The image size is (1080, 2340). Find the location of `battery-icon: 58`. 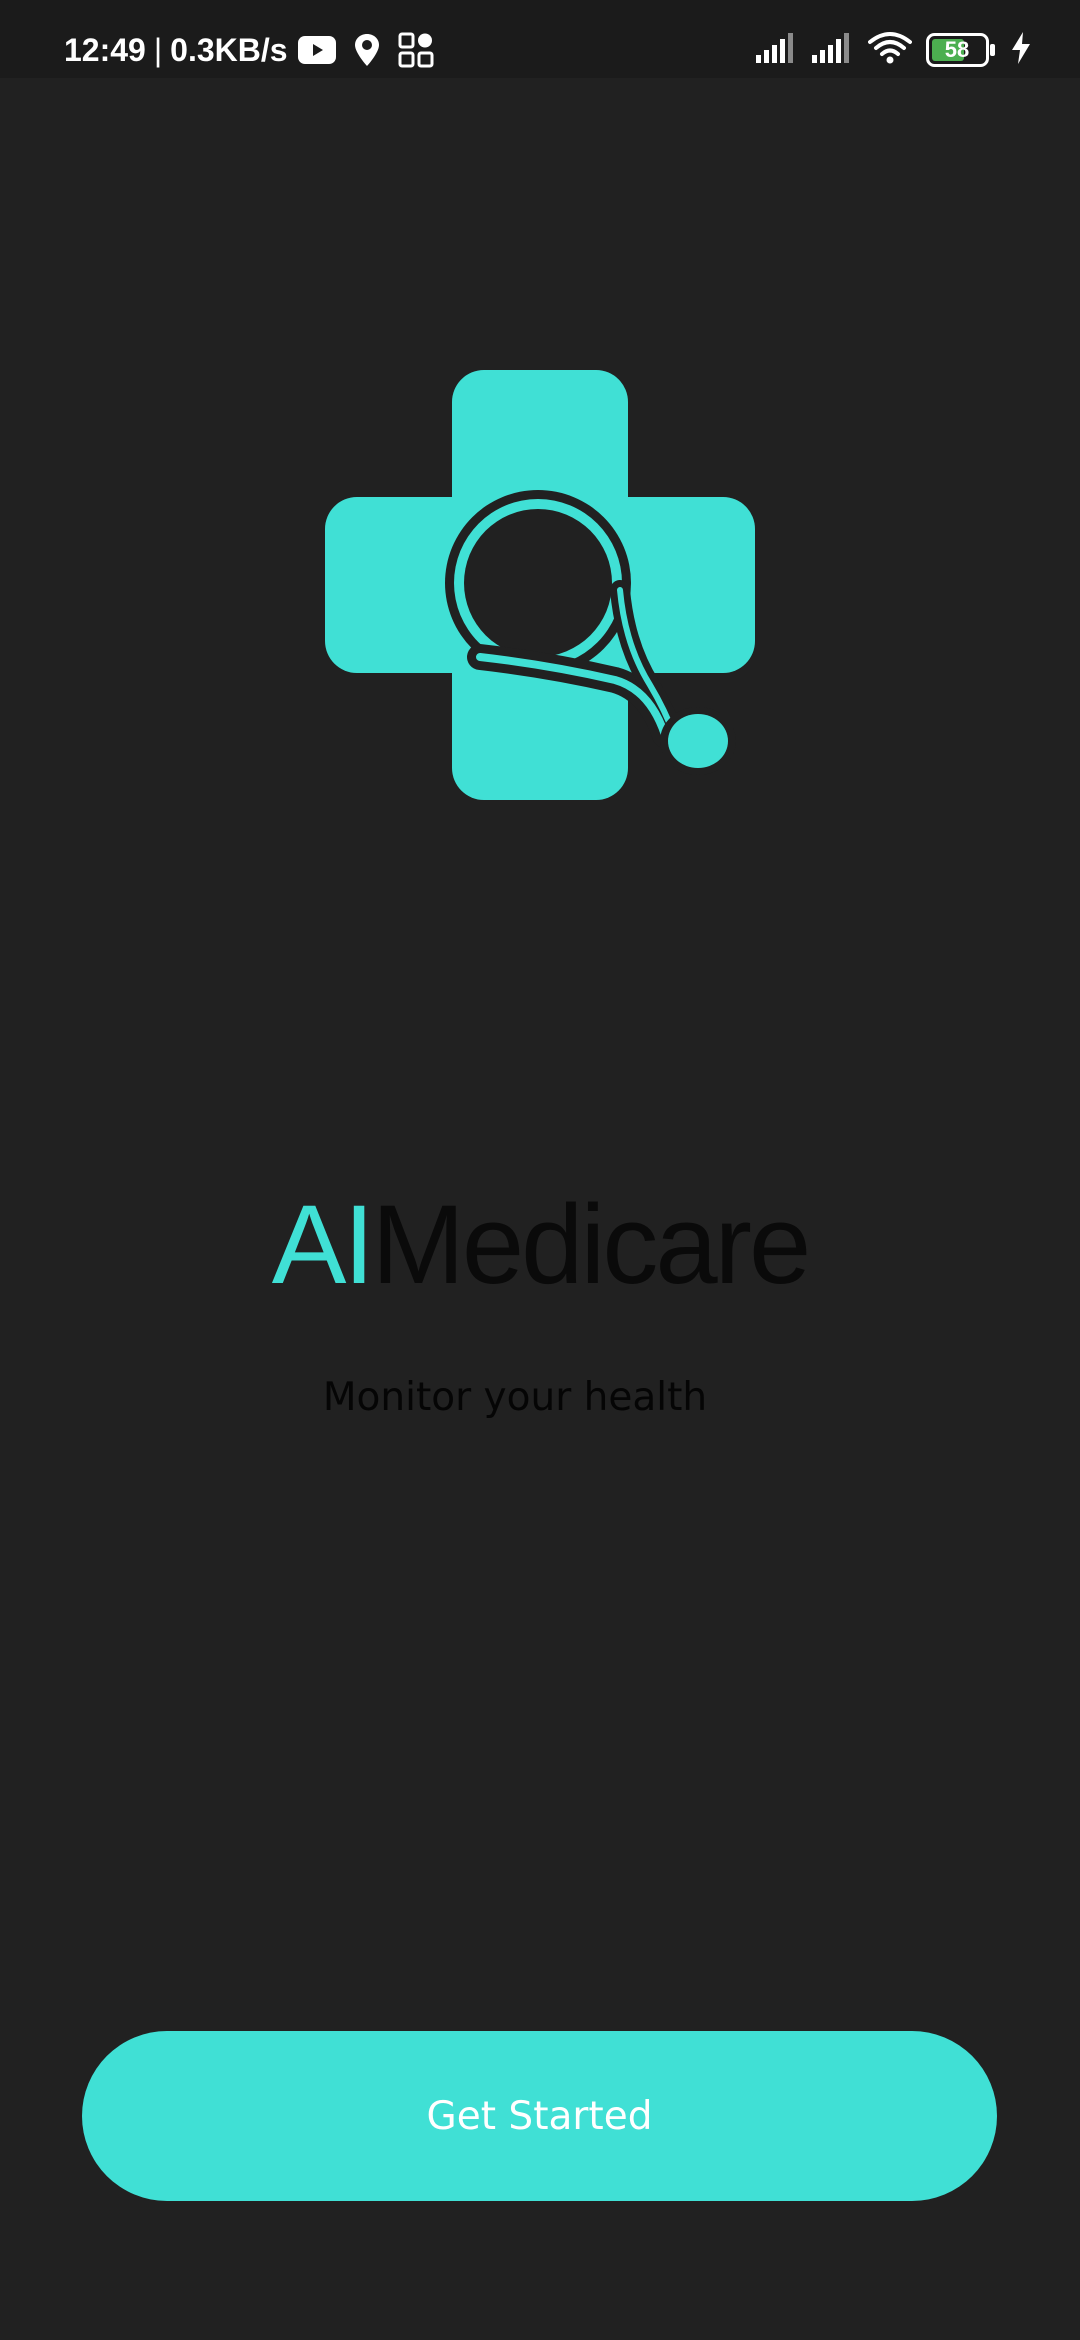

battery-icon: 58 is located at coordinates (961, 50).